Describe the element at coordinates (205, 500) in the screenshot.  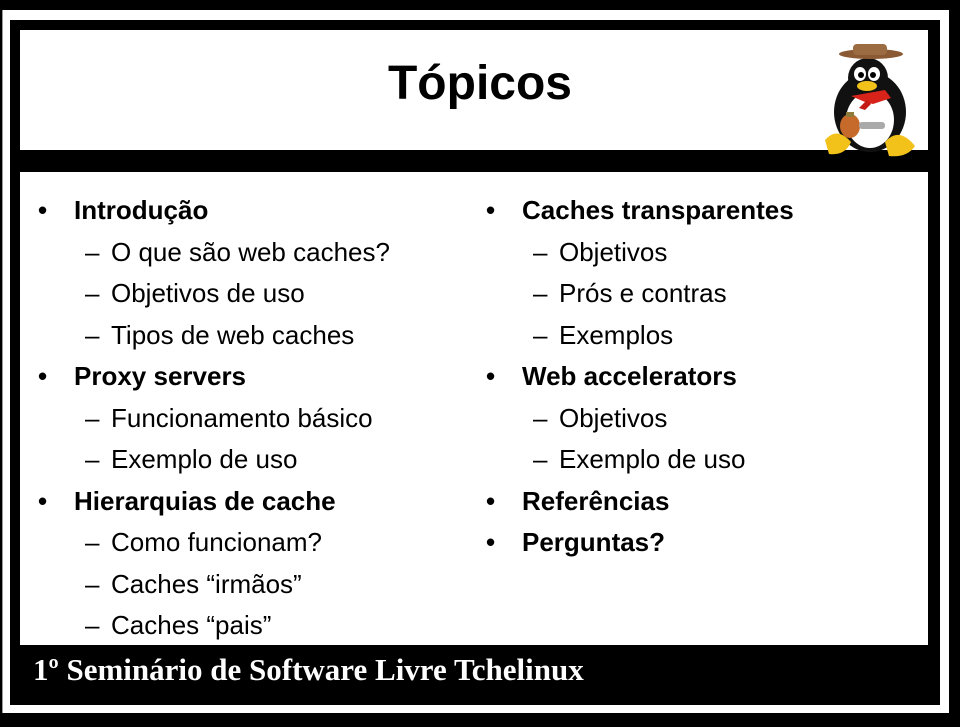
I see `item-text: Hierarquias de cache` at that location.